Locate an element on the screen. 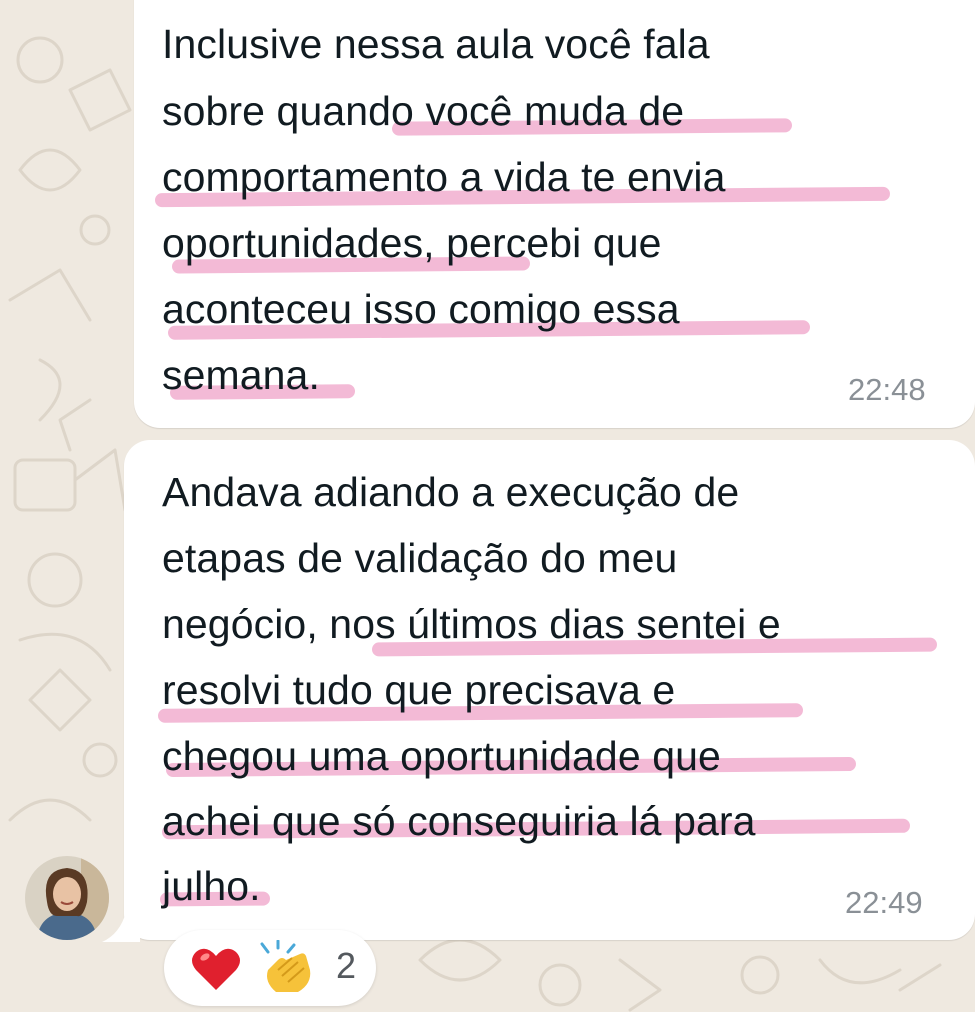  message-text-line: aconteceu isso comigo essa is located at coordinates (421, 309).